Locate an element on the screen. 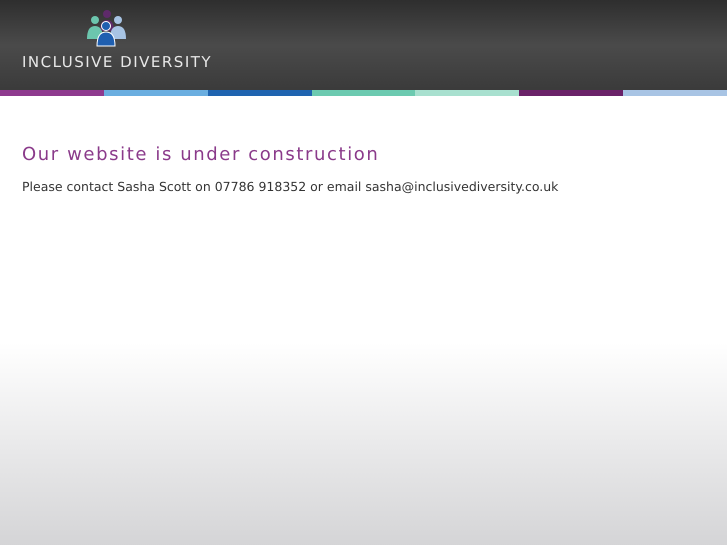 This screenshot has height=545, width=727. logo-text: INCLUSIVE DIVERSITY is located at coordinates (117, 62).